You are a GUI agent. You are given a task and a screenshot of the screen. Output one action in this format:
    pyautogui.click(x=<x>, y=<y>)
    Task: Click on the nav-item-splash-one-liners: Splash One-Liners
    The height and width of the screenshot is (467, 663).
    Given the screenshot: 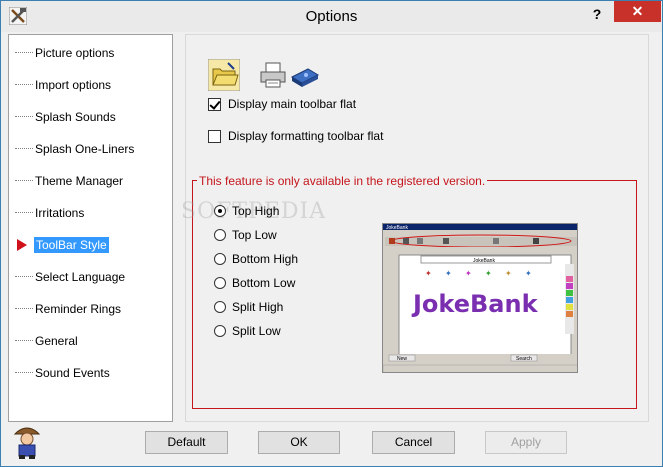 What is the action you would take?
    pyautogui.click(x=90, y=149)
    